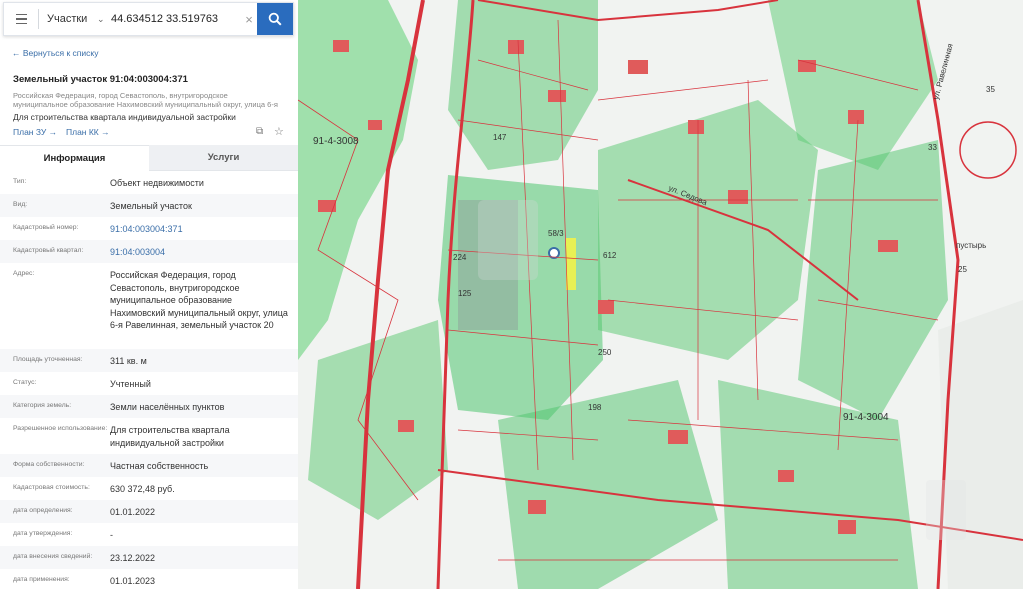 The width and height of the screenshot is (1023, 589). I want to click on parcel-label: 612, so click(610, 255).